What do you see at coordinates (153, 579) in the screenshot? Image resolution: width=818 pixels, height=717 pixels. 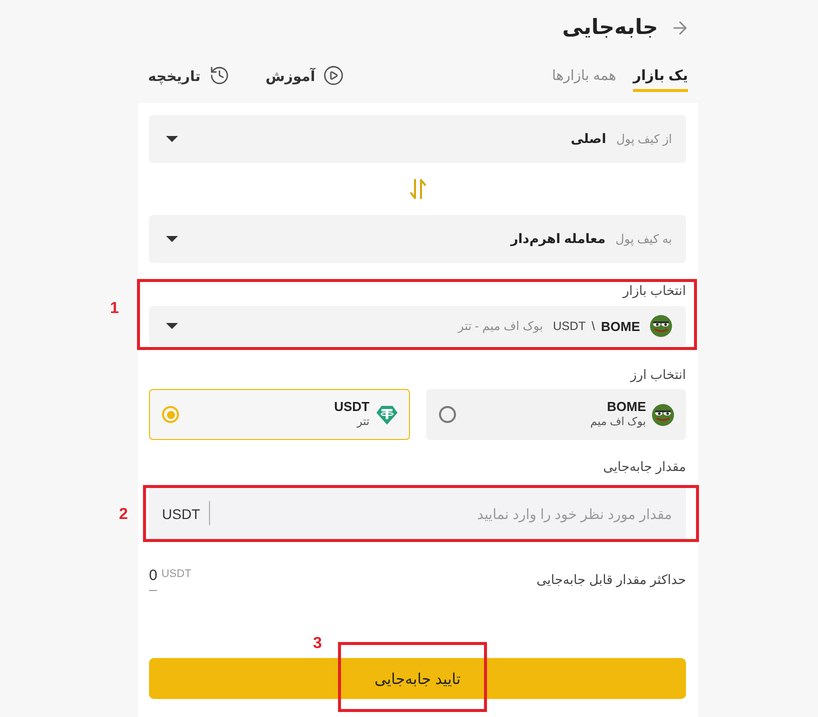 I see `max-amount-value: 0` at bounding box center [153, 579].